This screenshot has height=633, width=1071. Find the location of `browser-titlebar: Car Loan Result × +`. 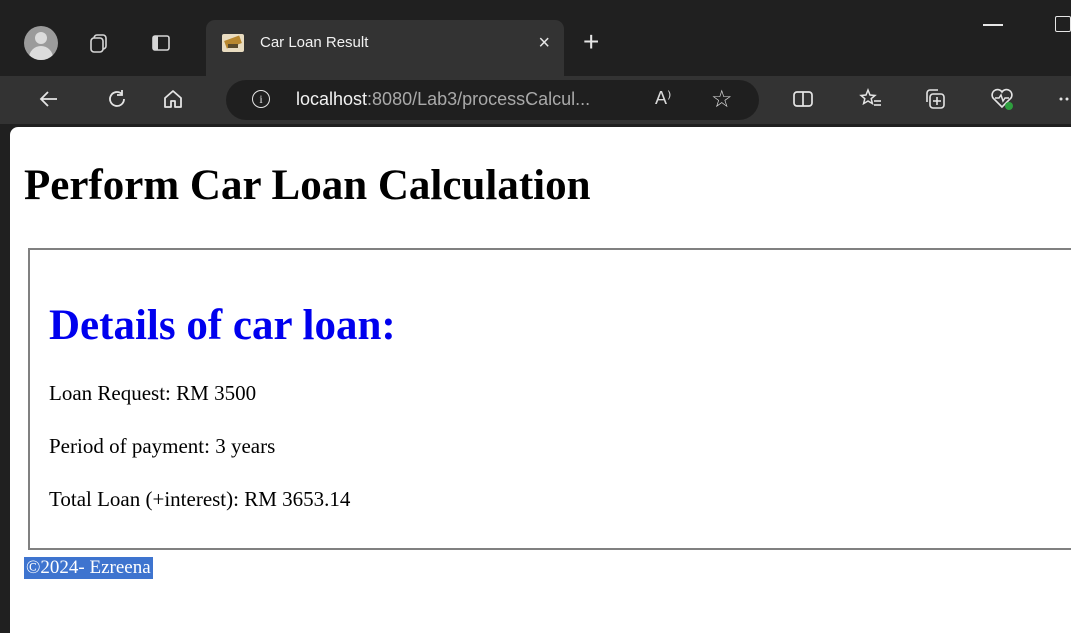

browser-titlebar: Car Loan Result × + is located at coordinates (535, 38).